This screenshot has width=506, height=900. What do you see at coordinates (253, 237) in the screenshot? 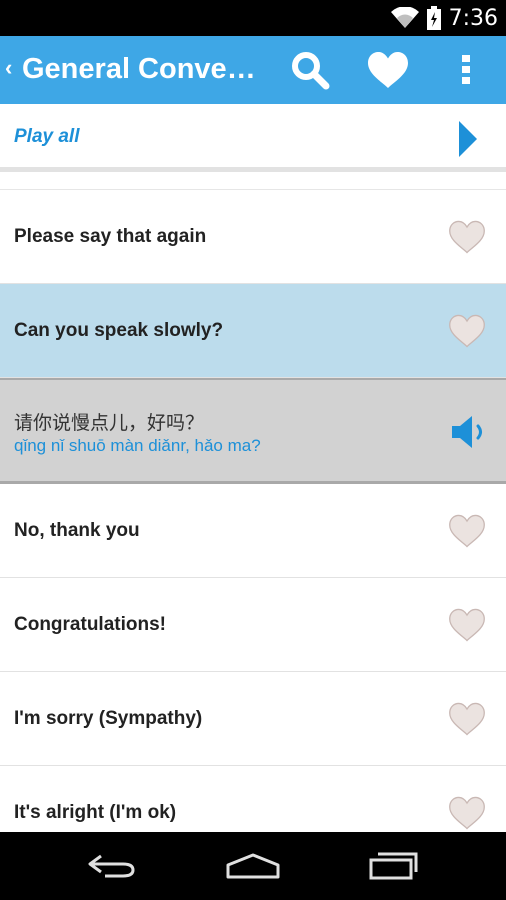
I see `list-item: Please say that again` at bounding box center [253, 237].